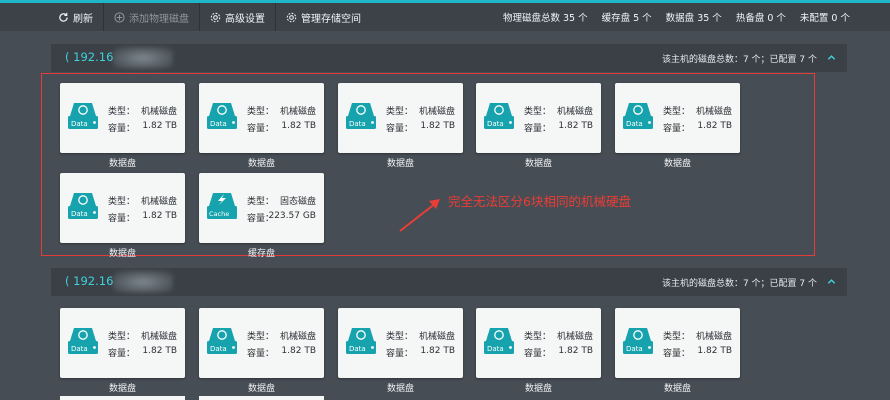  I want to click on manage-storage-label: 管理存储空间, so click(331, 19).